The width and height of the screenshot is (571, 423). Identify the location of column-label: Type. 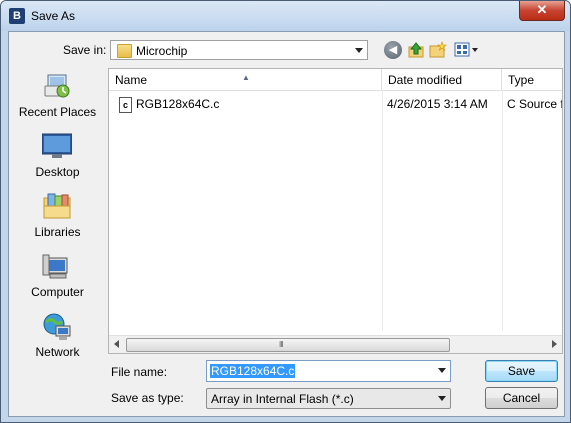
(521, 80).